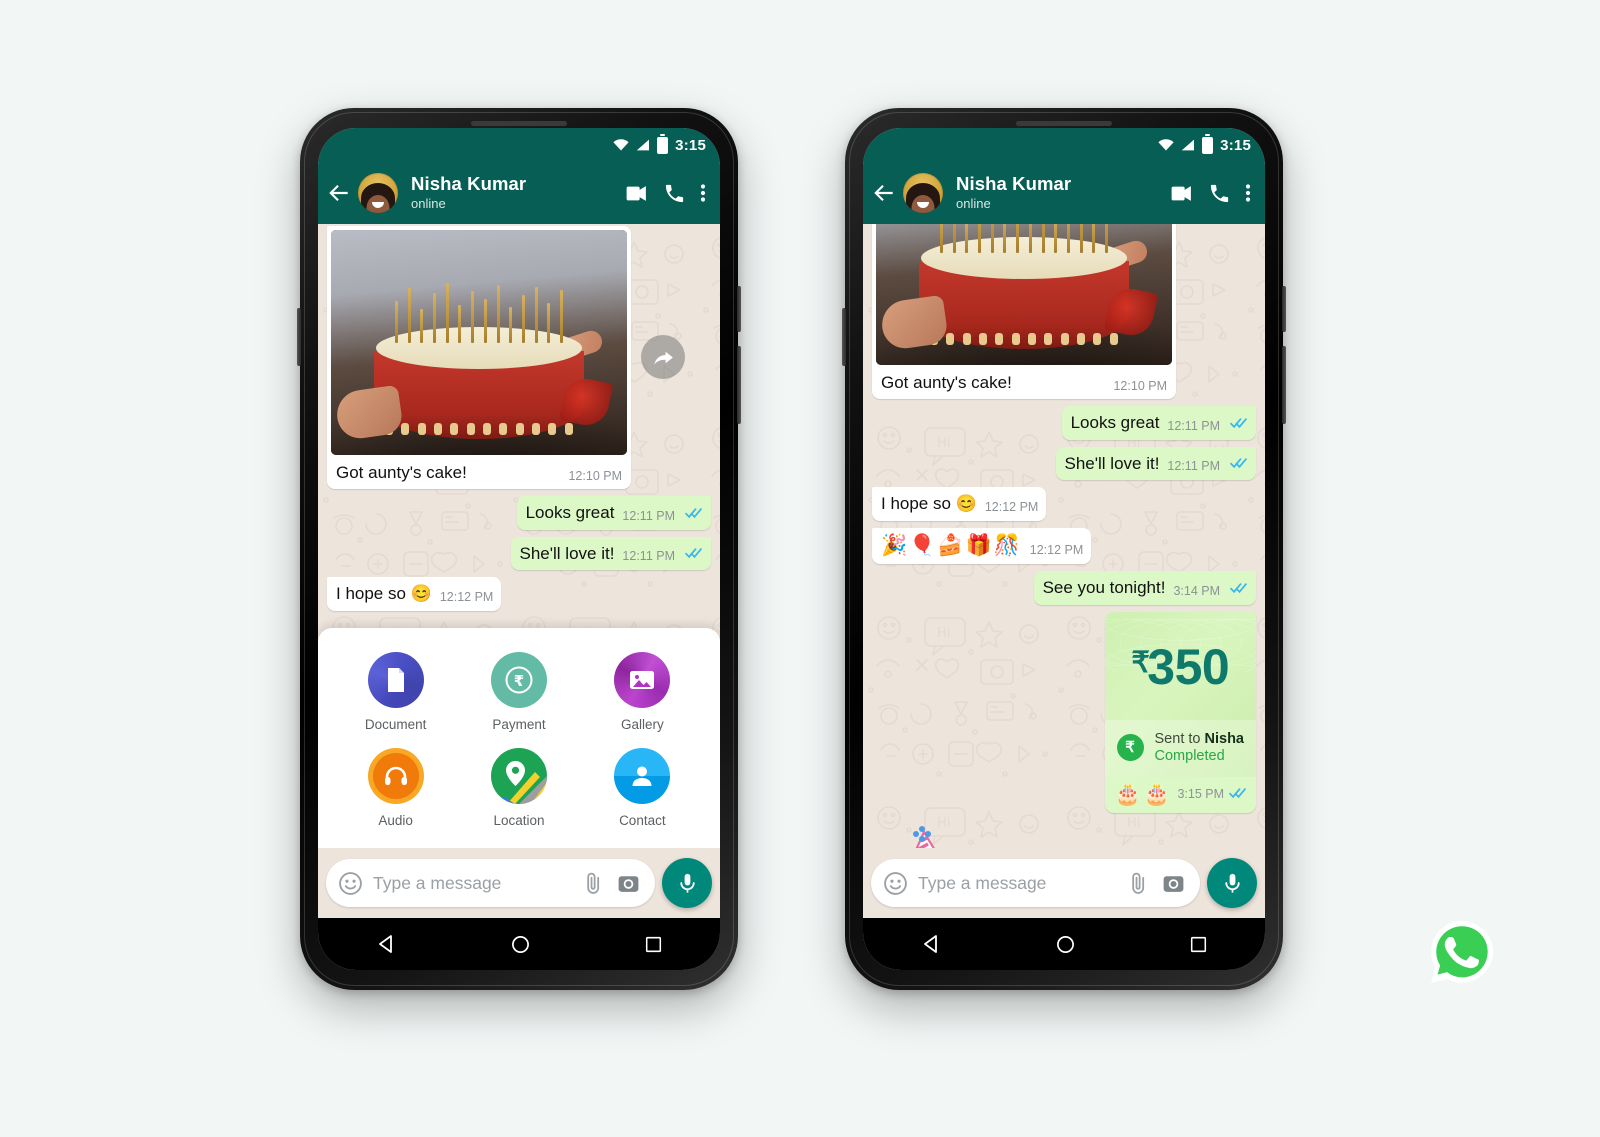 The image size is (1600, 1137). What do you see at coordinates (1115, 422) in the screenshot?
I see `message-text: Looks great` at bounding box center [1115, 422].